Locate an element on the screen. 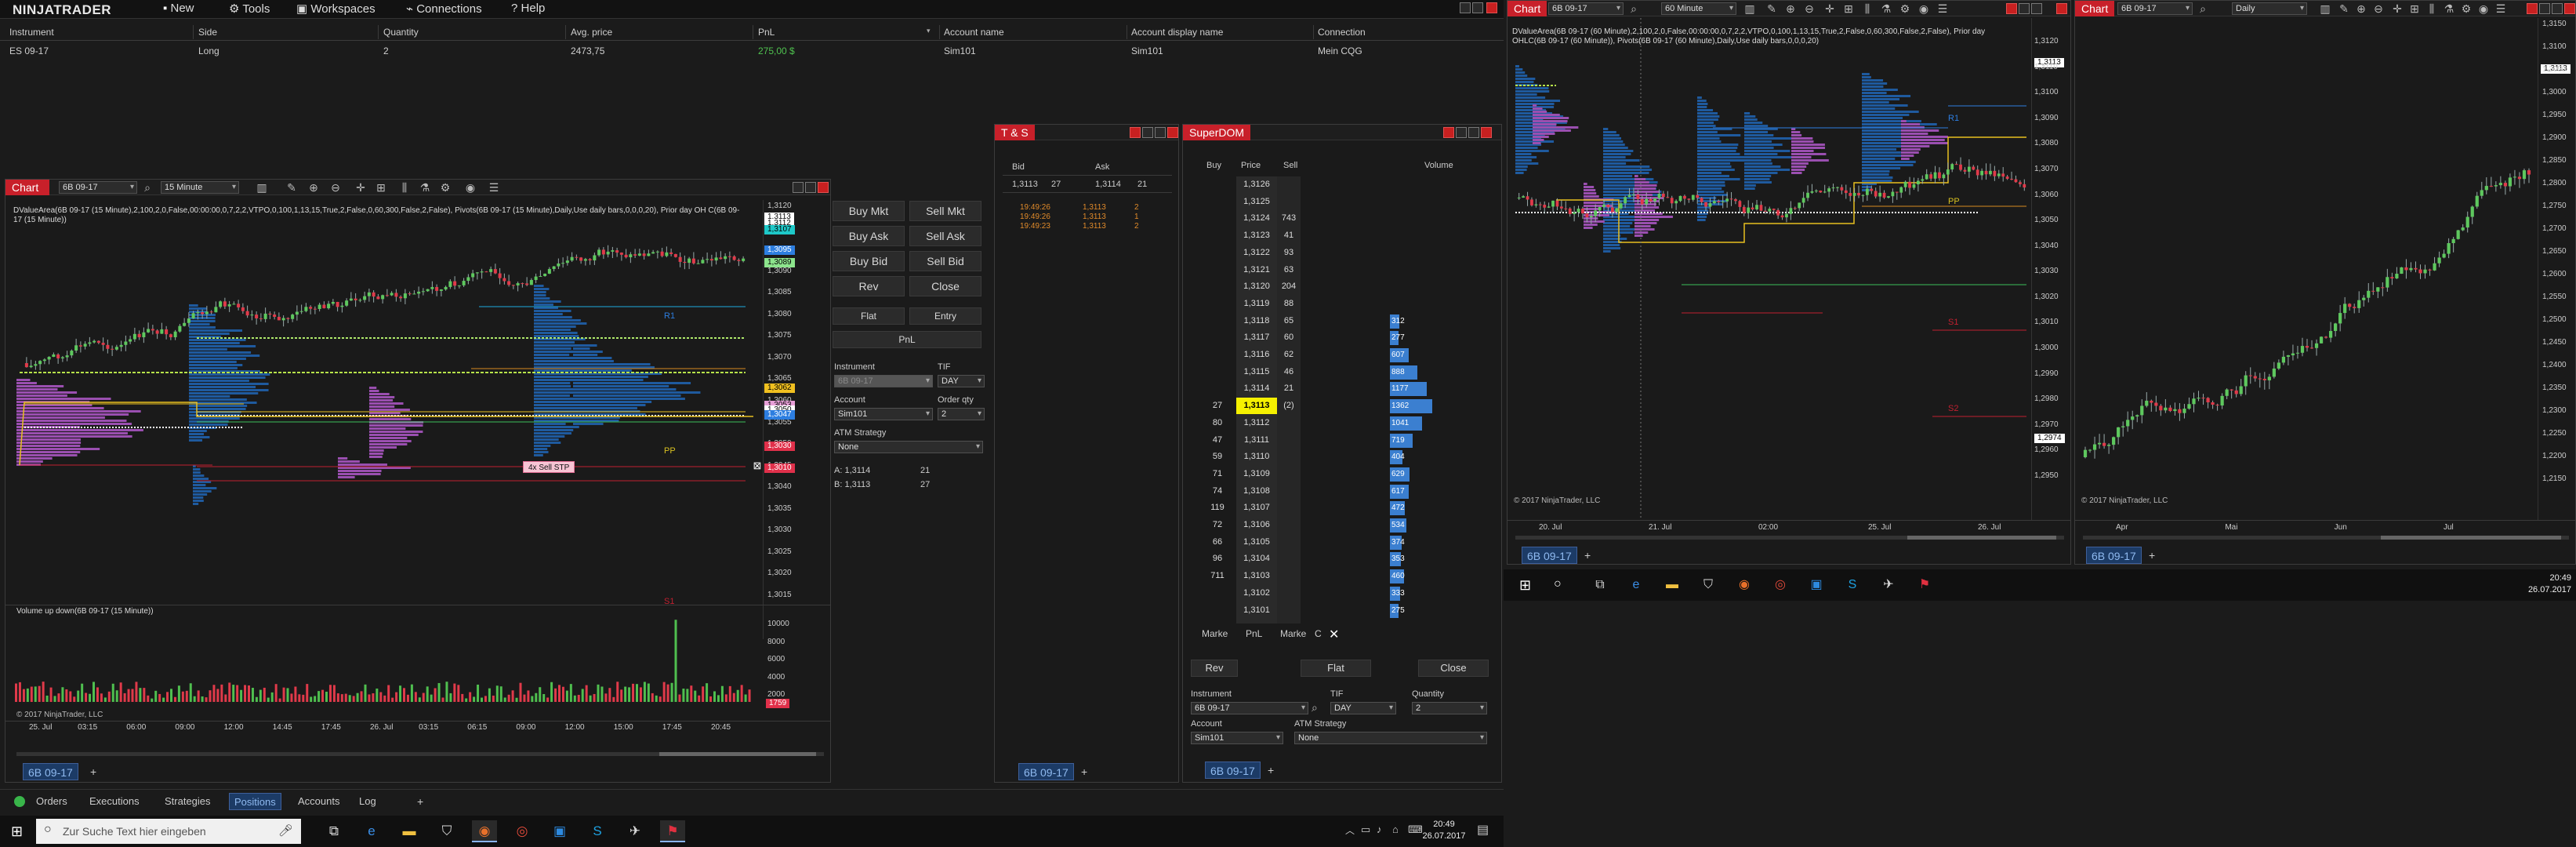 The width and height of the screenshot is (2576, 847). dom-pin-icon is located at coordinates (1449, 132).